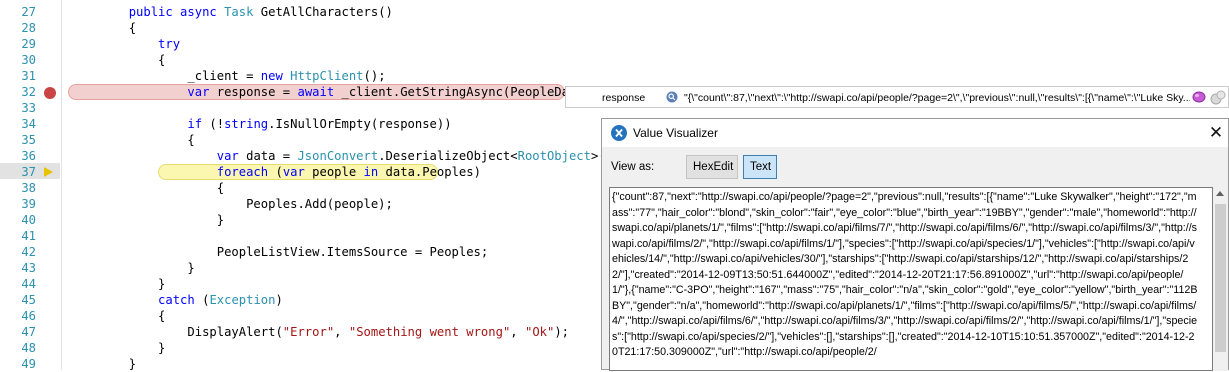 The width and height of the screenshot is (1229, 372). Describe the element at coordinates (136, 124) in the screenshot. I see `code-token: if` at that location.